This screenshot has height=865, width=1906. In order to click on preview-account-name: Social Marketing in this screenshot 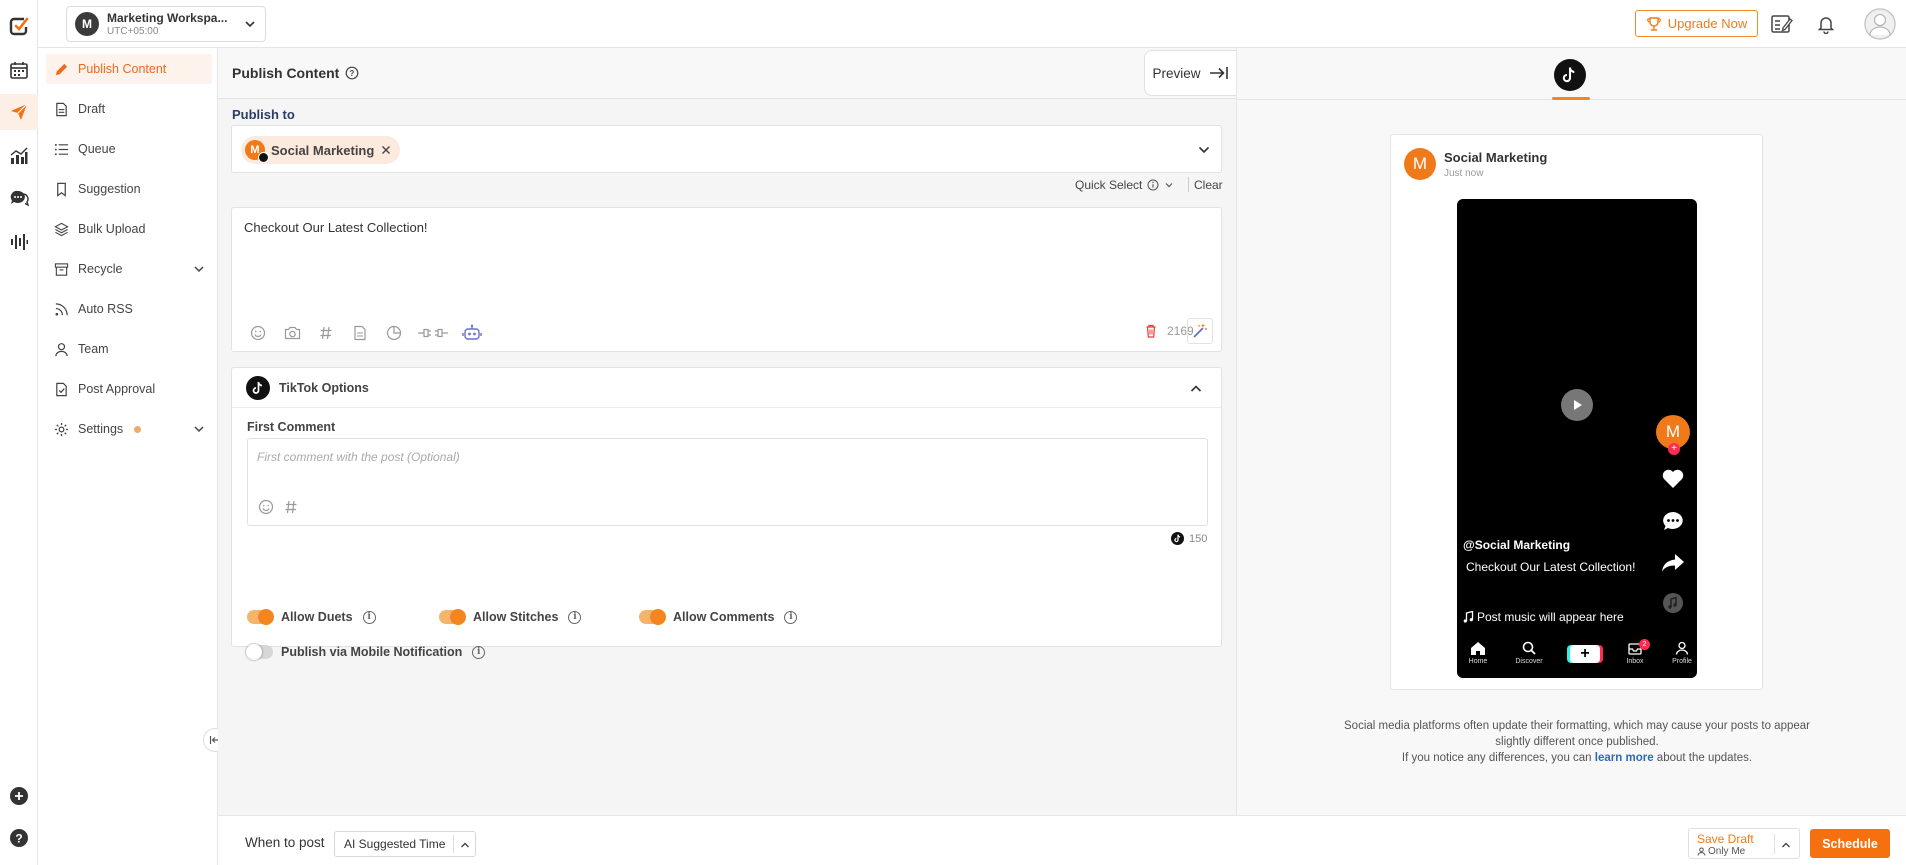, I will do `click(1496, 157)`.